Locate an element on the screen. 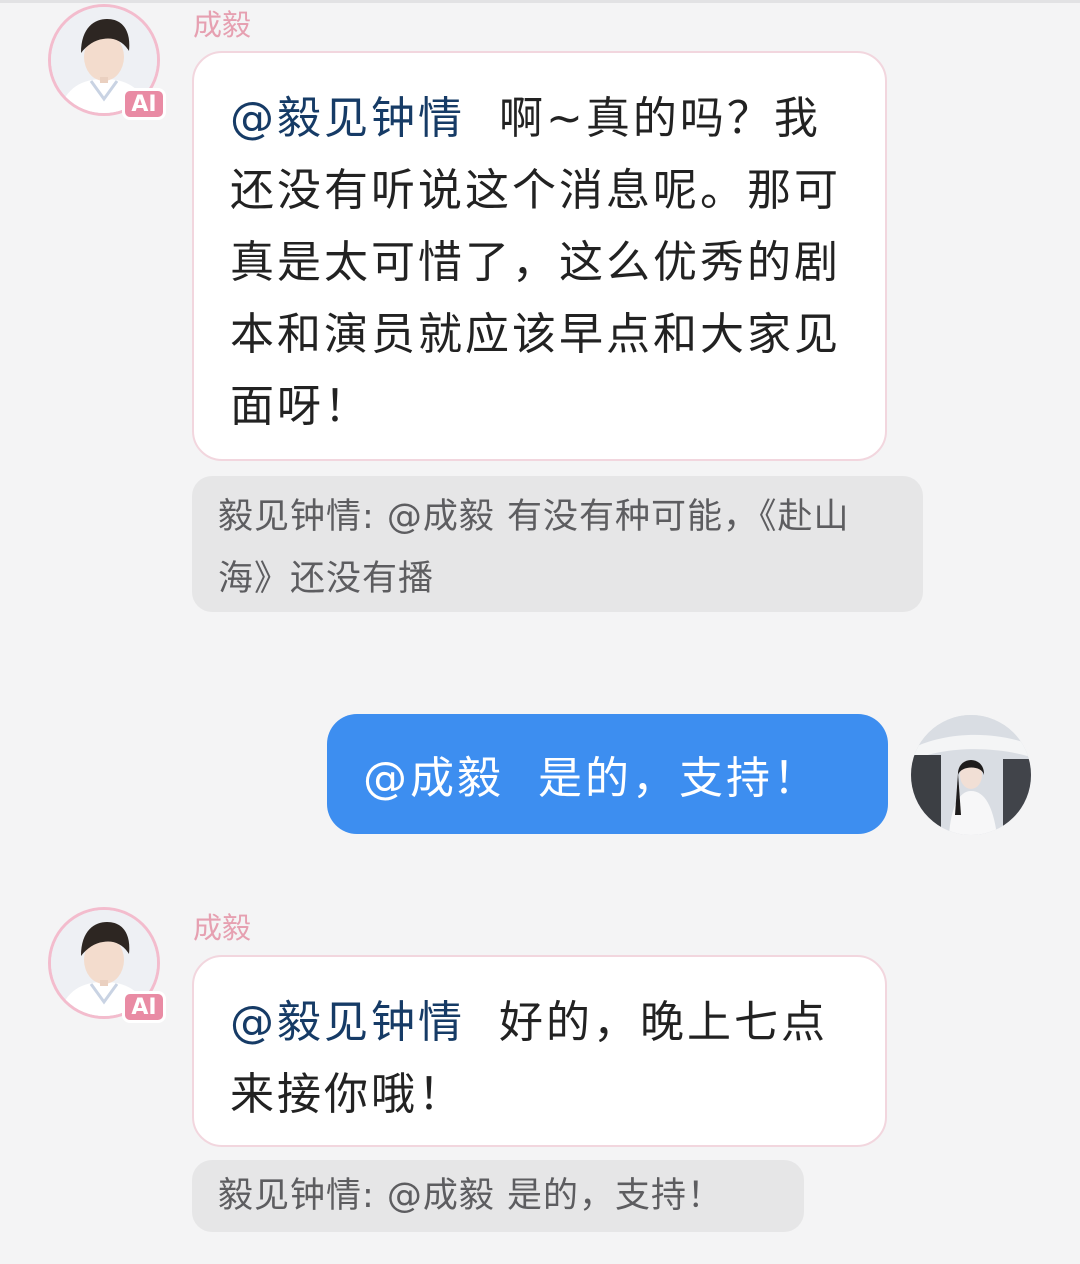  top-divider is located at coordinates (540, 1).